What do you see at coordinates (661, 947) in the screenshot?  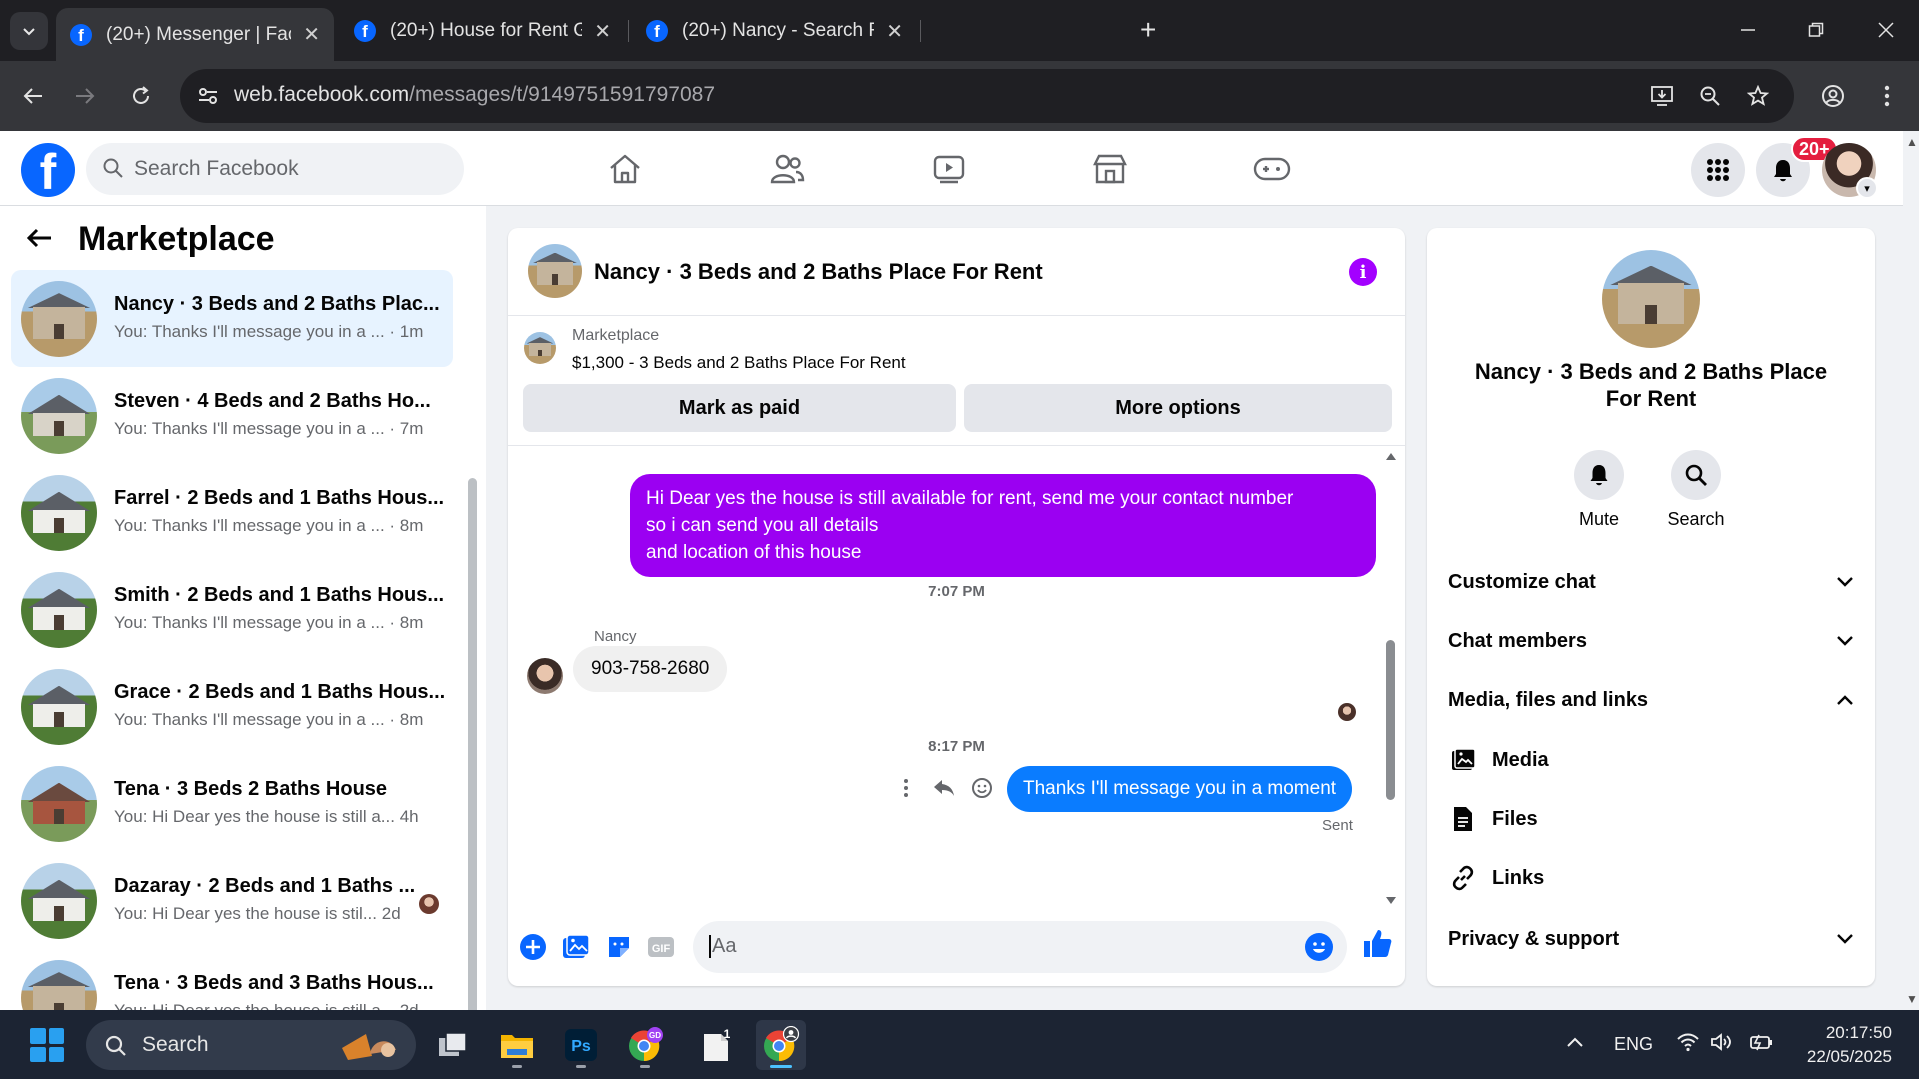 I see `gif-icon: GIF` at bounding box center [661, 947].